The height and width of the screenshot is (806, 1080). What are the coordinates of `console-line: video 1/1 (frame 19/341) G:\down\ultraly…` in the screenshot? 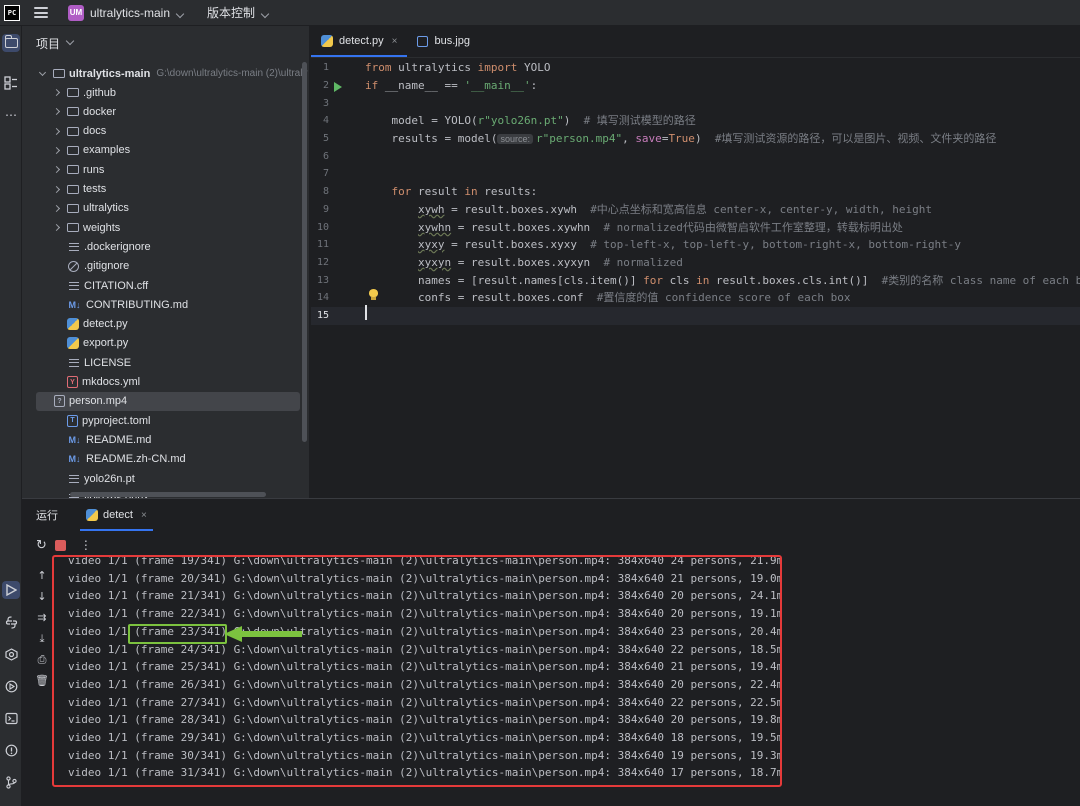 It's located at (425, 561).